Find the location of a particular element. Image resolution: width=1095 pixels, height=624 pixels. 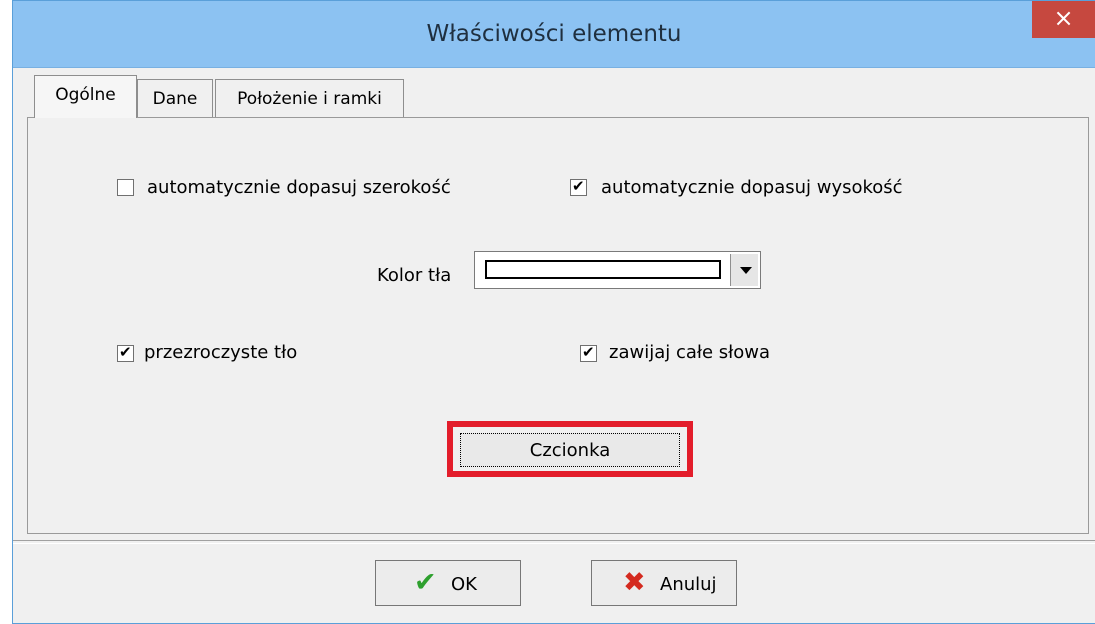

transparent-bg-label: przezroczyste tło is located at coordinates (221, 352).